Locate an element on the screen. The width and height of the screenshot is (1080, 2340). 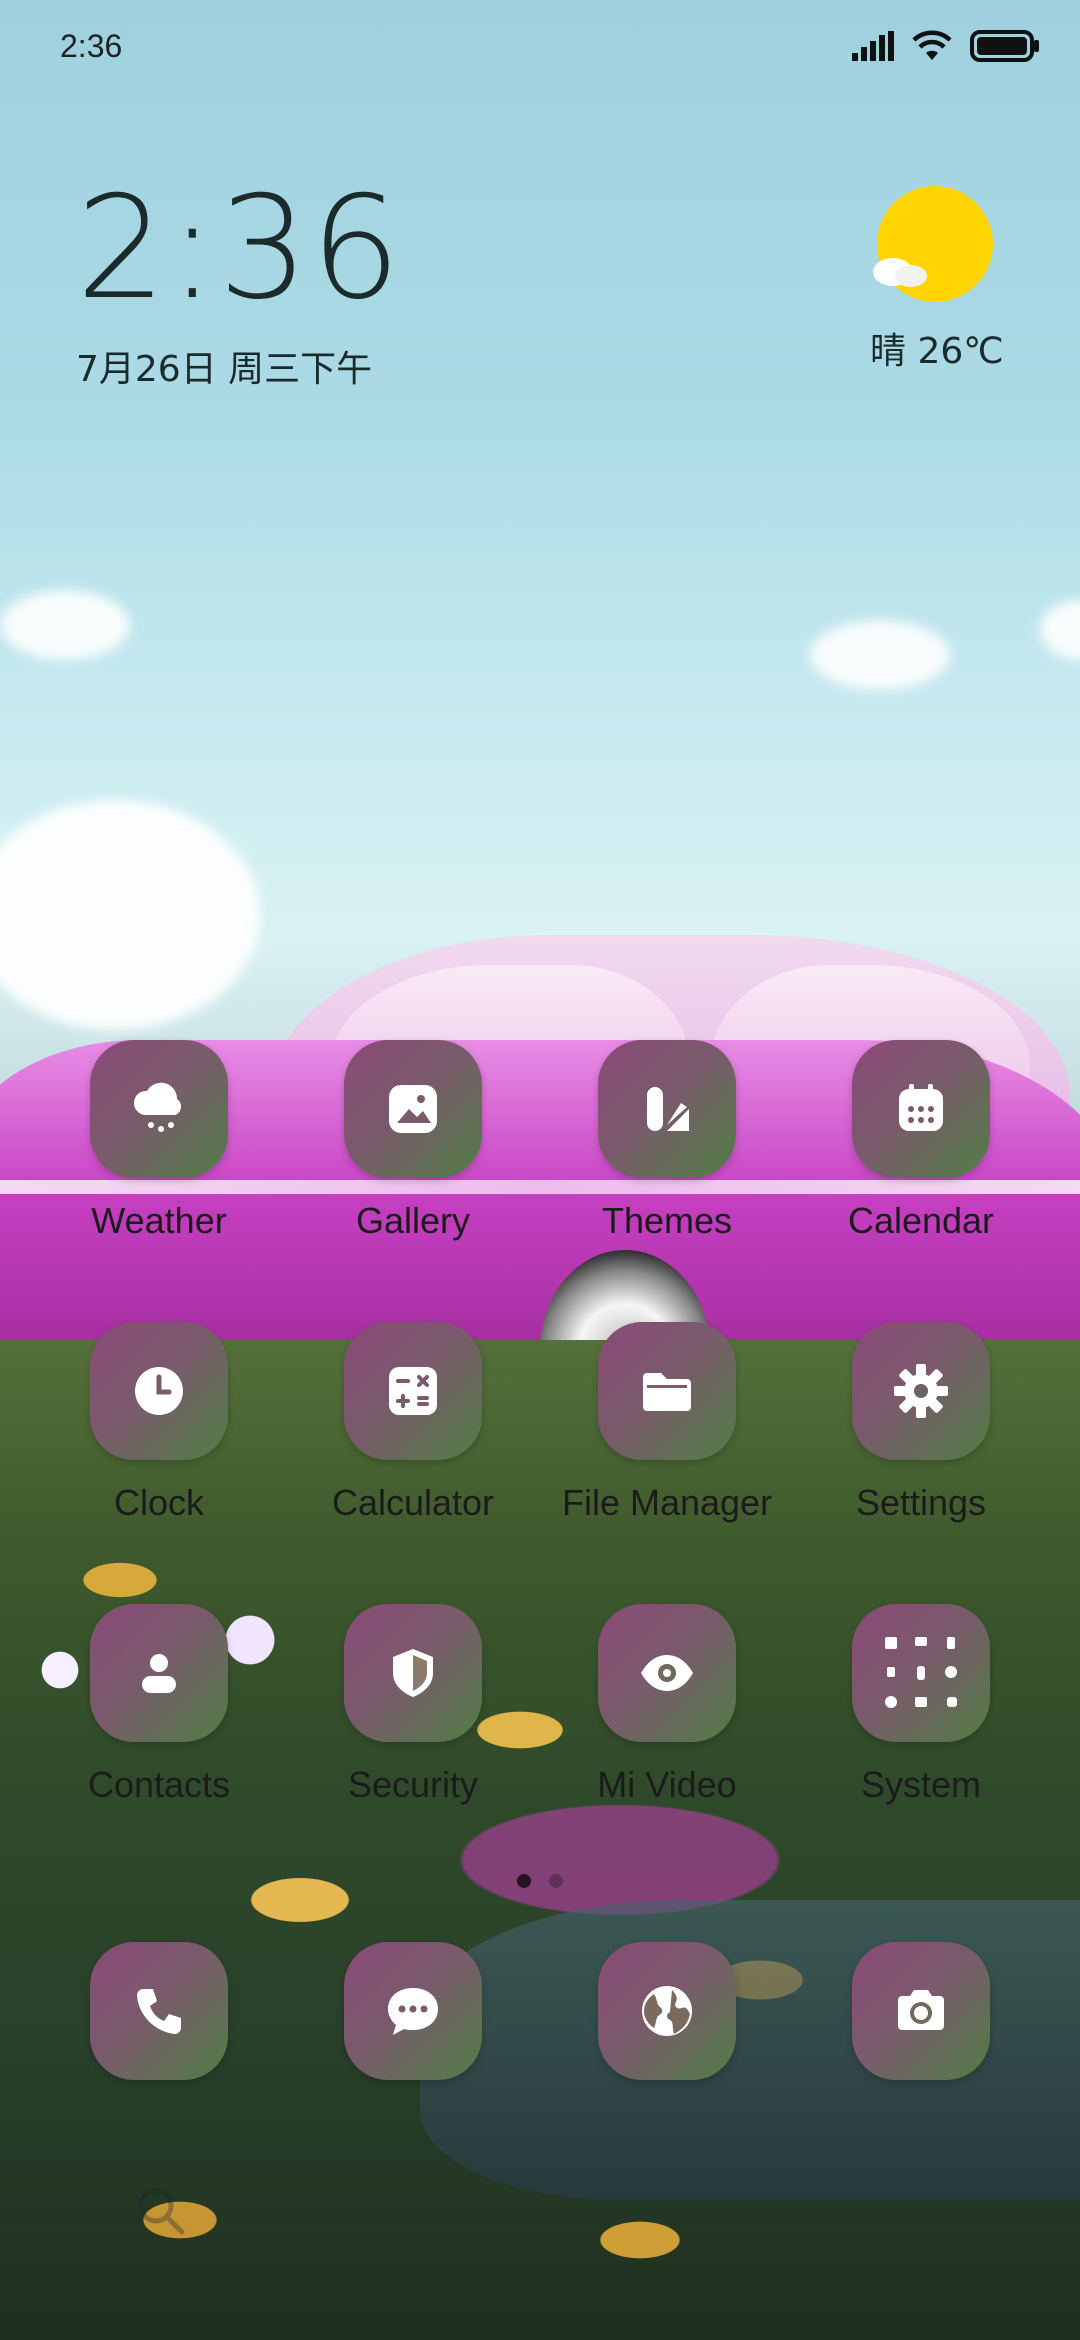
signal-icon is located at coordinates (873, 46).